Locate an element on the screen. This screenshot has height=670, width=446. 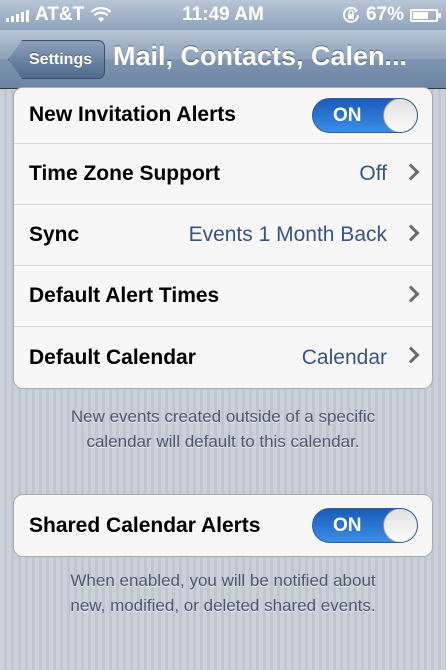
footnote-line: New events created outside of a specific is located at coordinates (223, 416).